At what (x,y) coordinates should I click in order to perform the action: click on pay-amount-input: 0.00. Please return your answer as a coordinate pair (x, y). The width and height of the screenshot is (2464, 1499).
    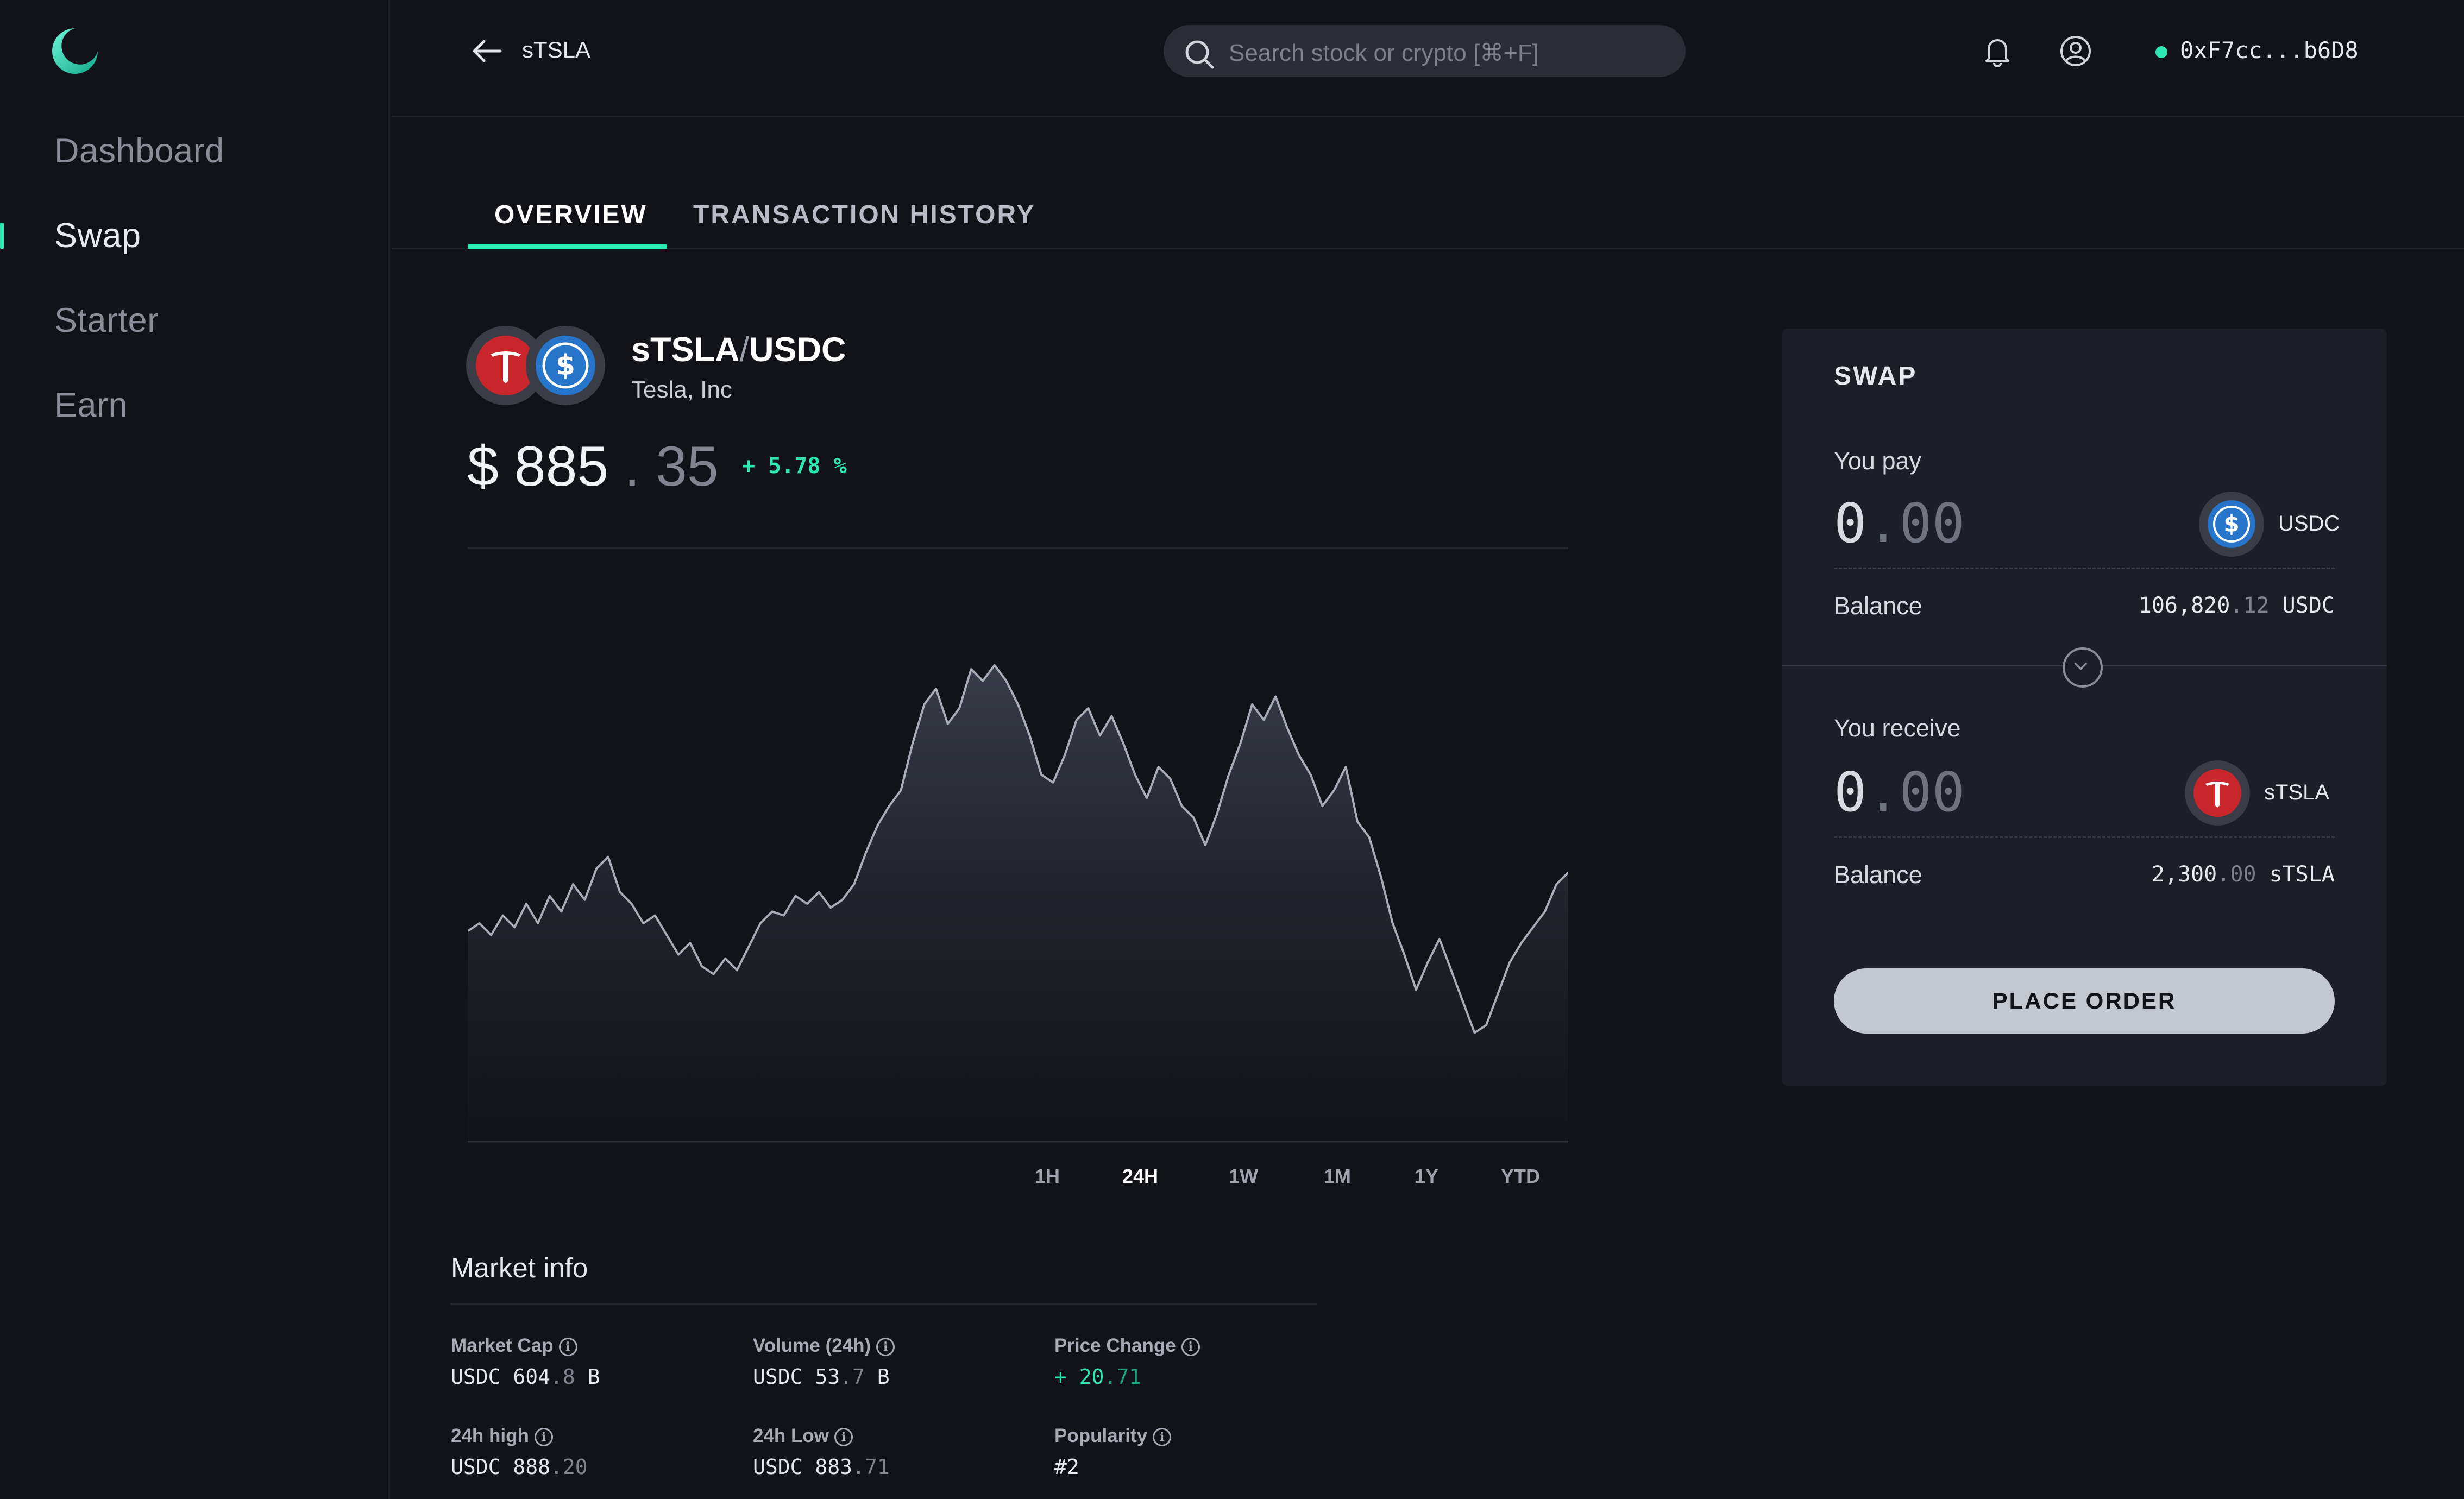
    Looking at the image, I should click on (1899, 523).